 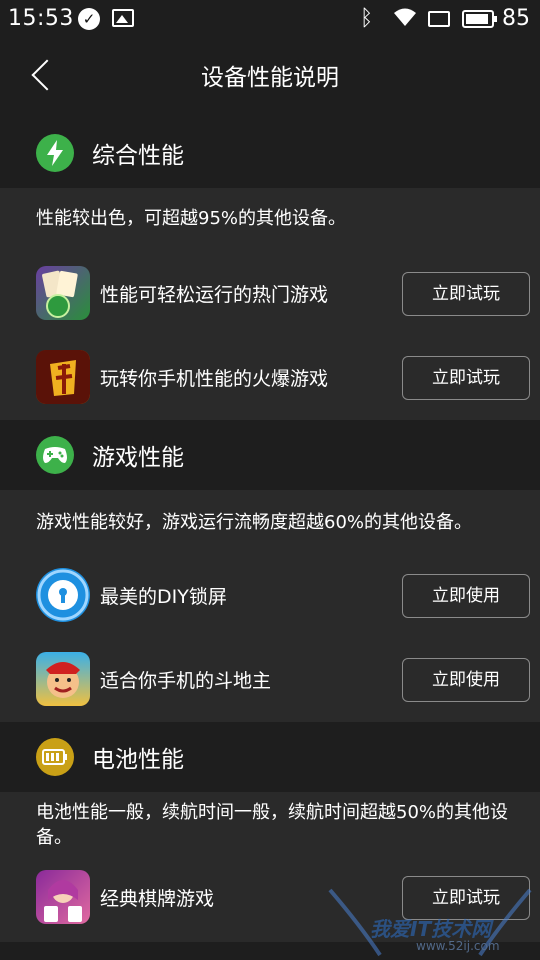 What do you see at coordinates (270, 153) in the screenshot?
I see `section-header-overall: 综合性能` at bounding box center [270, 153].